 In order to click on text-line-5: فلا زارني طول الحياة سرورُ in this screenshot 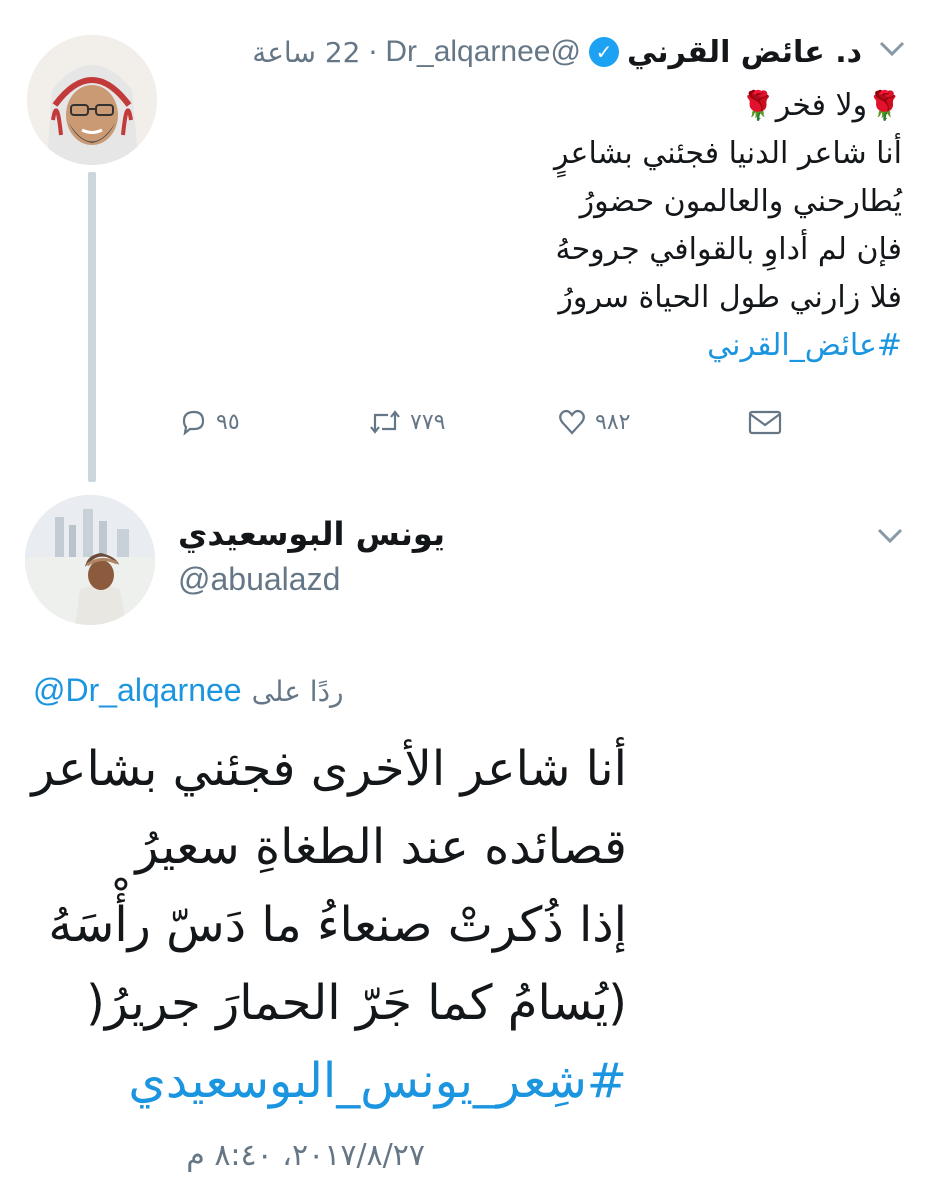, I will do `click(730, 297)`.